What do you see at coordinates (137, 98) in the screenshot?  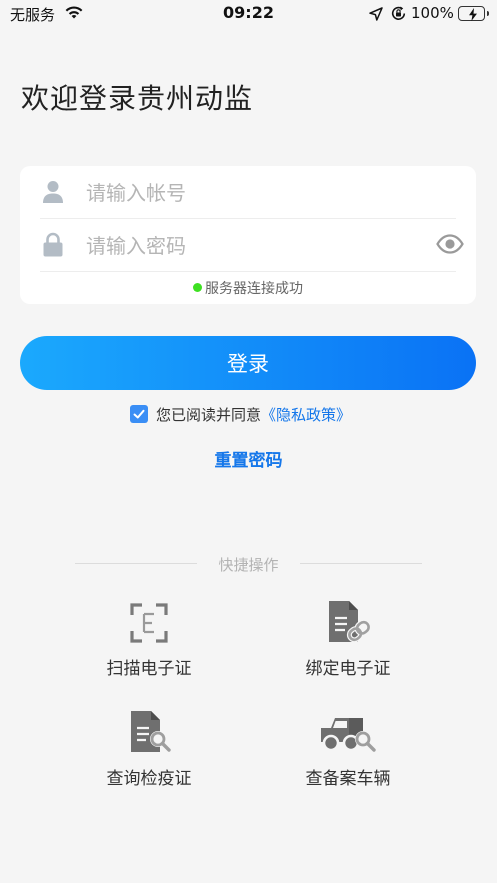 I see `page-title: 欢迎登录贵州动监` at bounding box center [137, 98].